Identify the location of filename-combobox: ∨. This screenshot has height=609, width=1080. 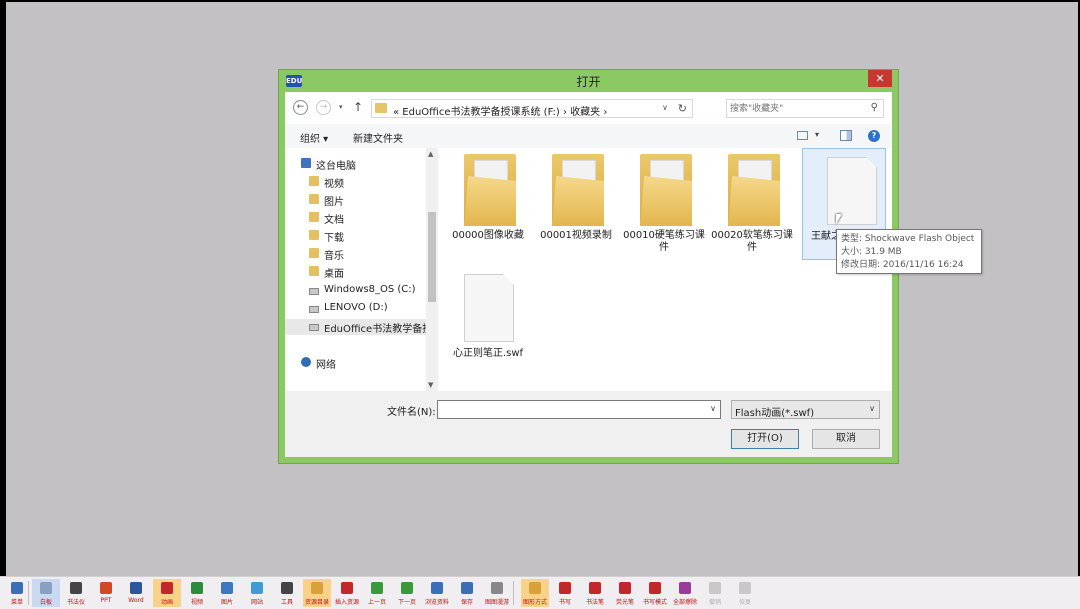
(579, 409).